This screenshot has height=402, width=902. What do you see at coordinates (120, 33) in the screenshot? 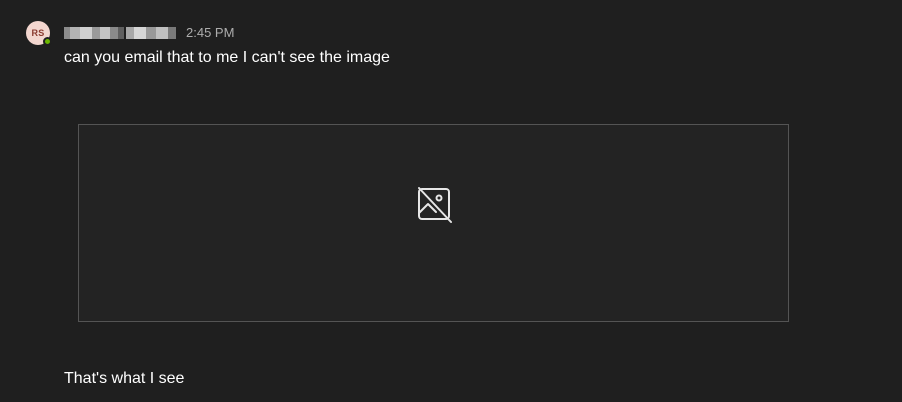
I see `sender-name-redacted` at bounding box center [120, 33].